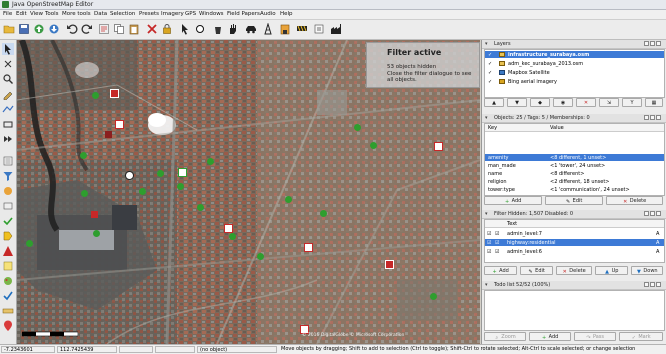  Describe the element at coordinates (494, 102) in the screenshot. I see `move-up-button: ▲` at that location.